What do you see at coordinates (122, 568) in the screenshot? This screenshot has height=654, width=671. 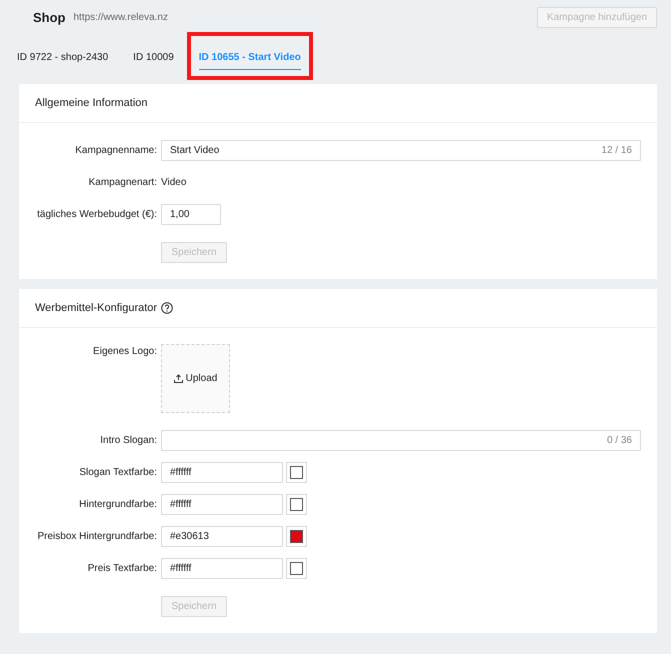 I see `field-label: Preis Textfarbe:` at bounding box center [122, 568].